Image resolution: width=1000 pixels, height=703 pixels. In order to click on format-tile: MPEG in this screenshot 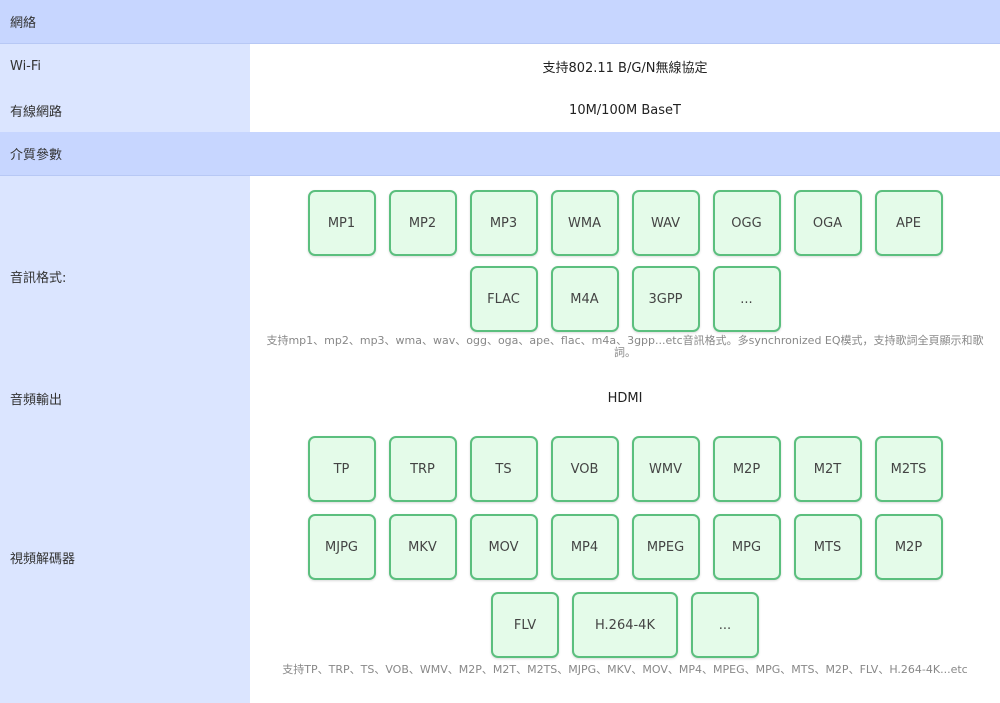, I will do `click(665, 547)`.